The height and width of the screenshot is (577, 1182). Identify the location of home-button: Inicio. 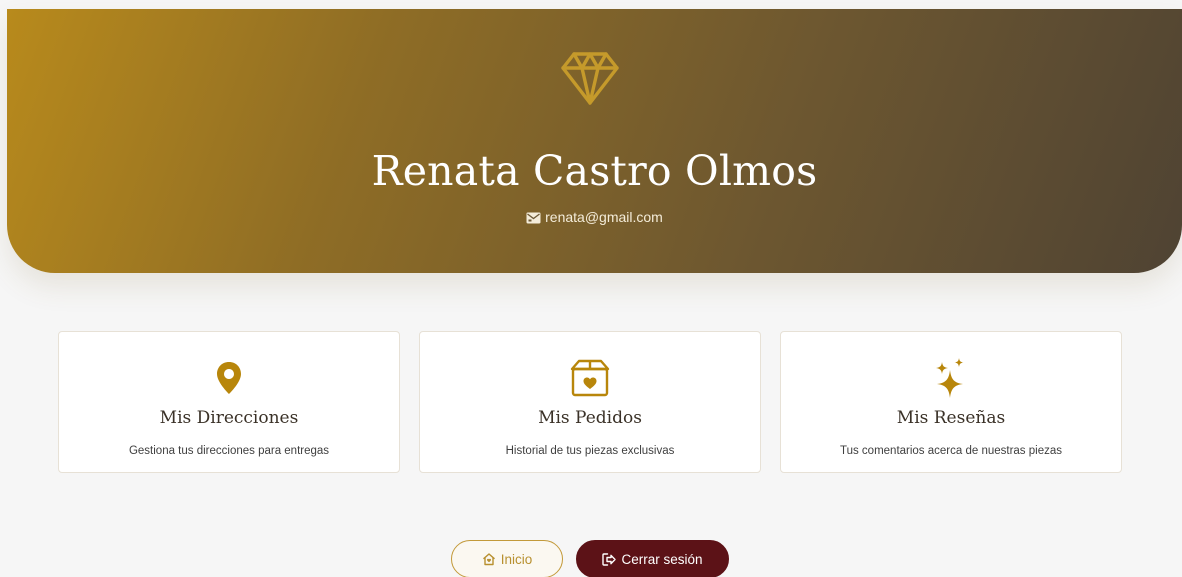
(507, 558).